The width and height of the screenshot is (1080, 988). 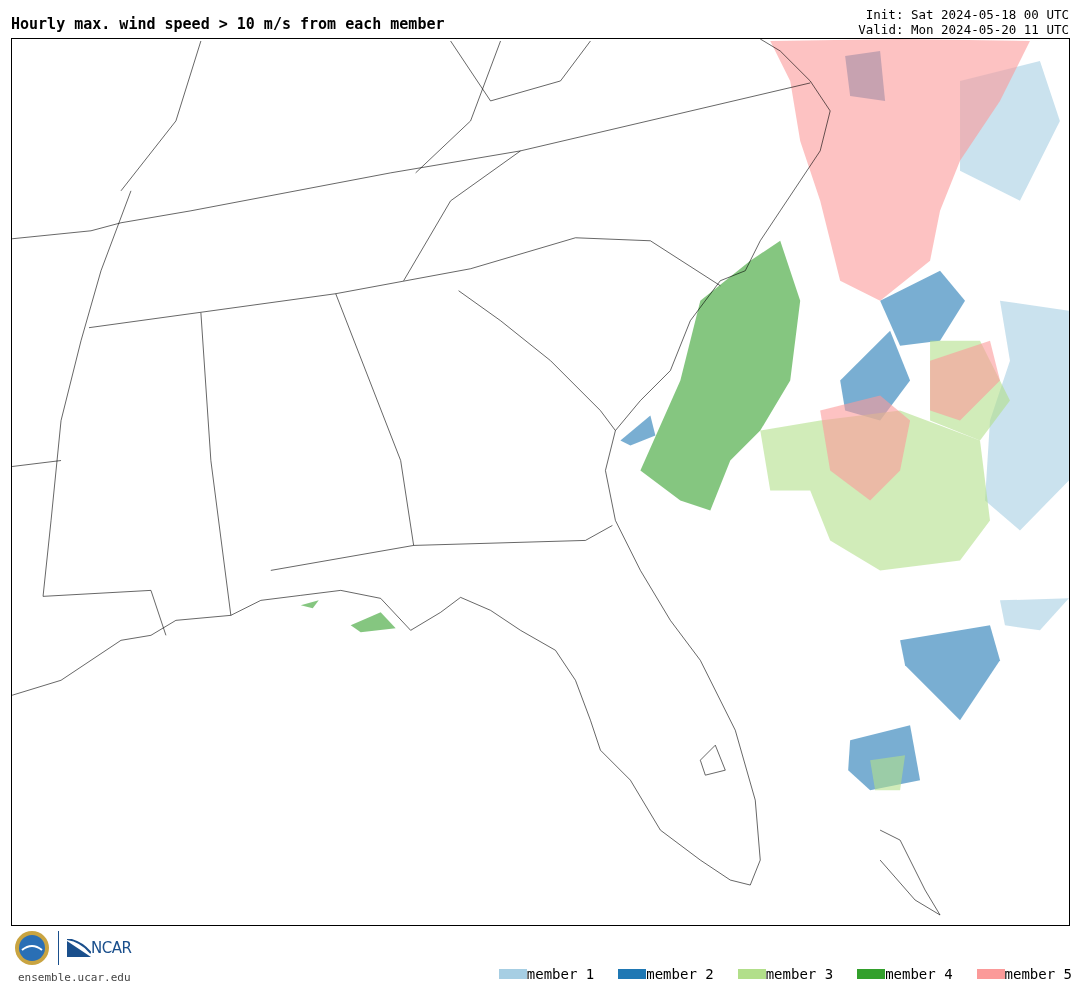 What do you see at coordinates (75, 978) in the screenshot?
I see `website-address: ensemble.ucar.edu` at bounding box center [75, 978].